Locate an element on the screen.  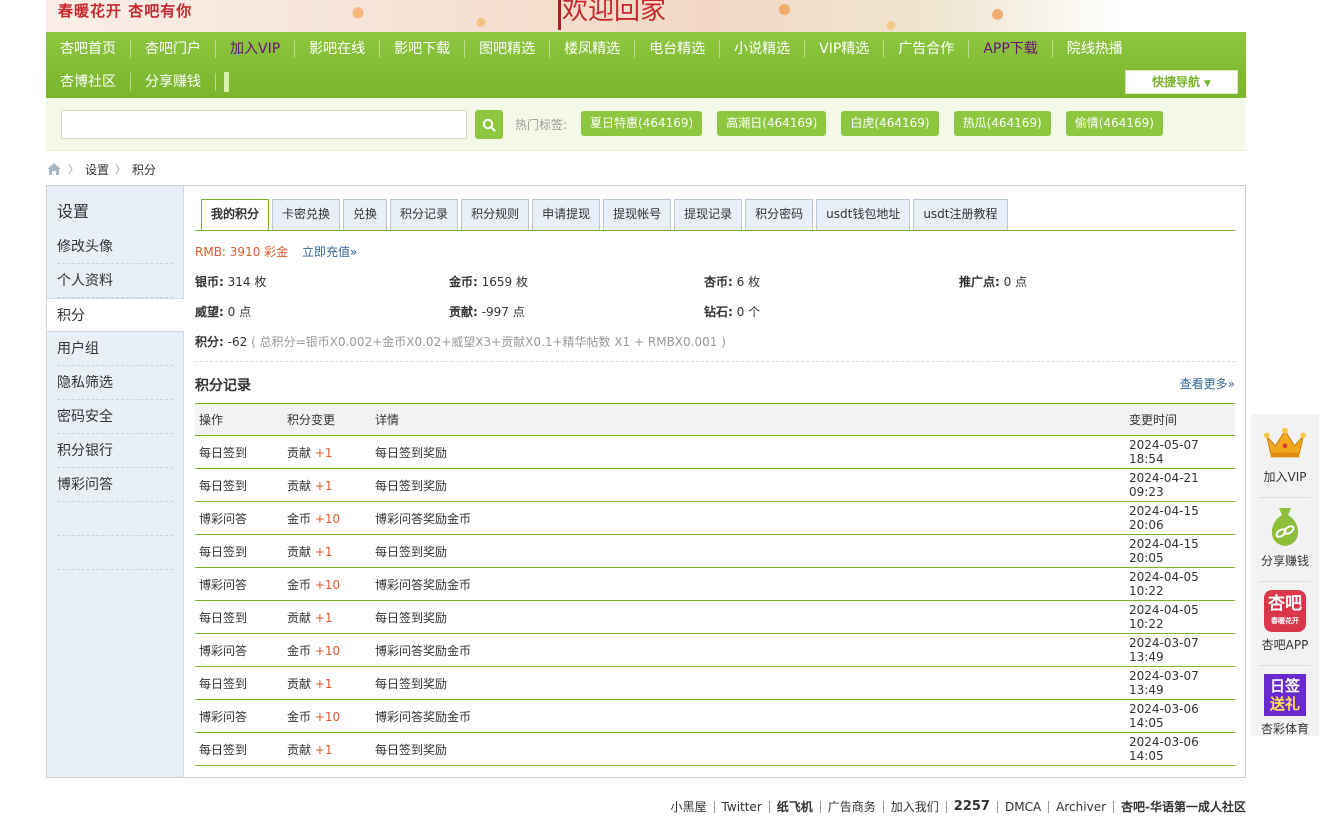
footer-link-dmca: DMCA is located at coordinates (1024, 807).